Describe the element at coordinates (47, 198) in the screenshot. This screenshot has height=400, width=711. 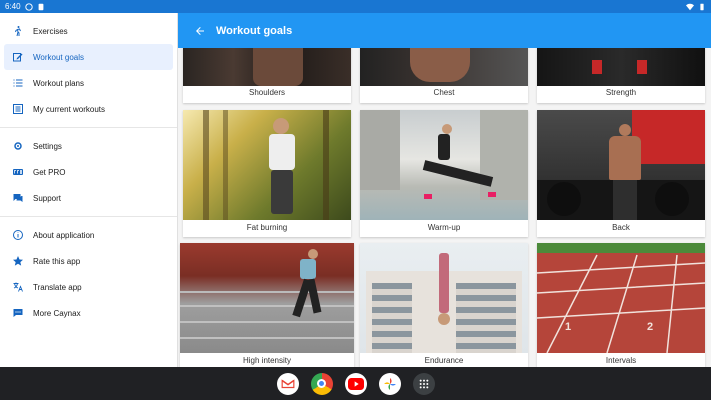
I see `sidebar-item-label: Support` at that location.